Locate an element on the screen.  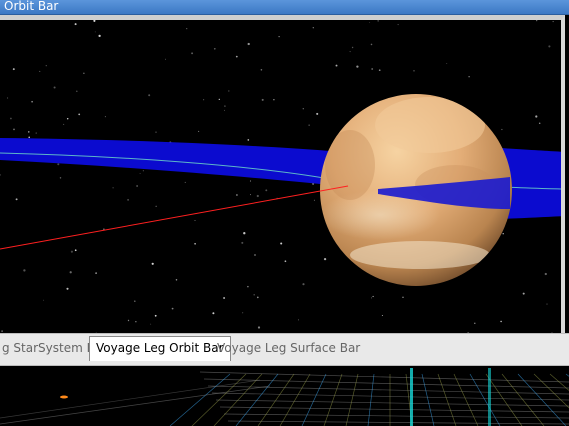
surface-3d-viewport is located at coordinates (284, 396).